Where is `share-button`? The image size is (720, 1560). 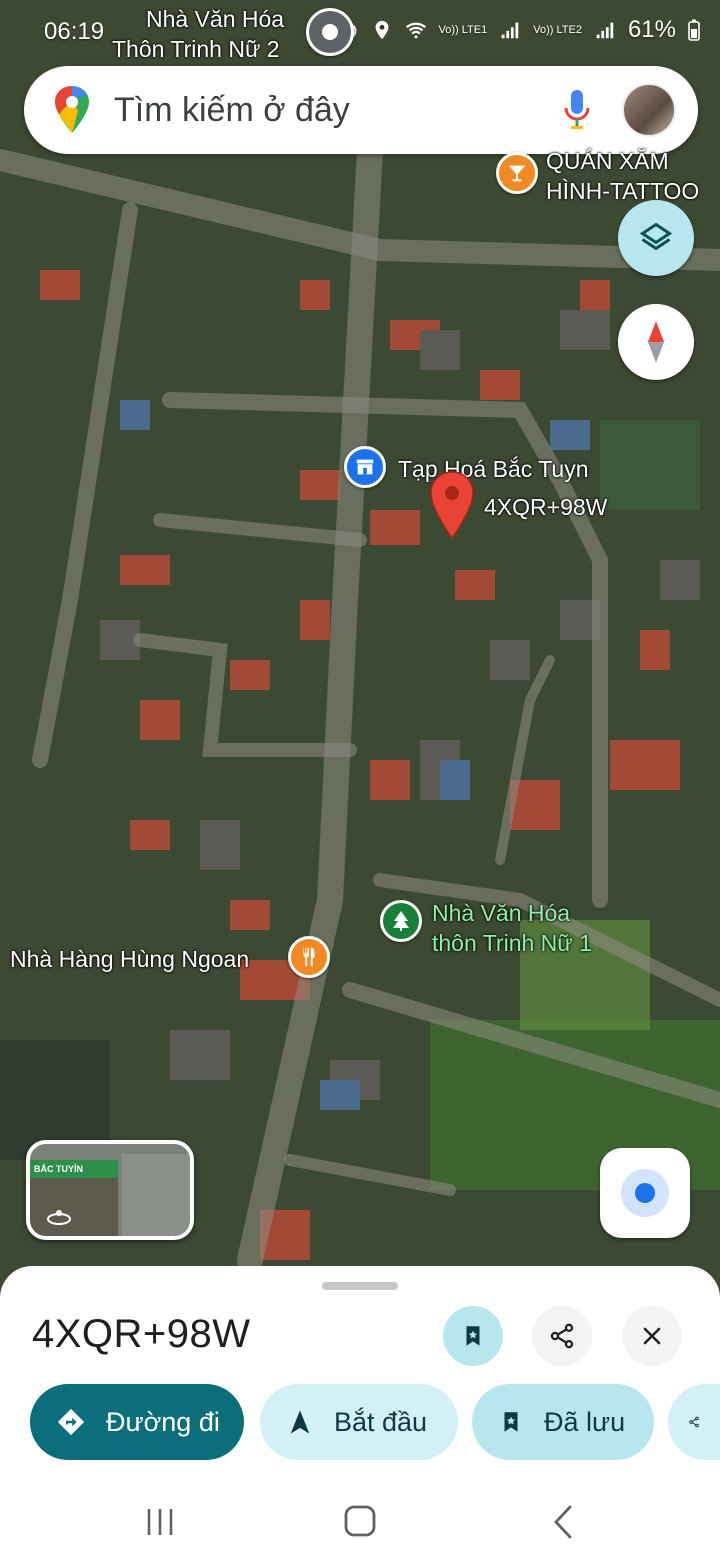 share-button is located at coordinates (562, 1336).